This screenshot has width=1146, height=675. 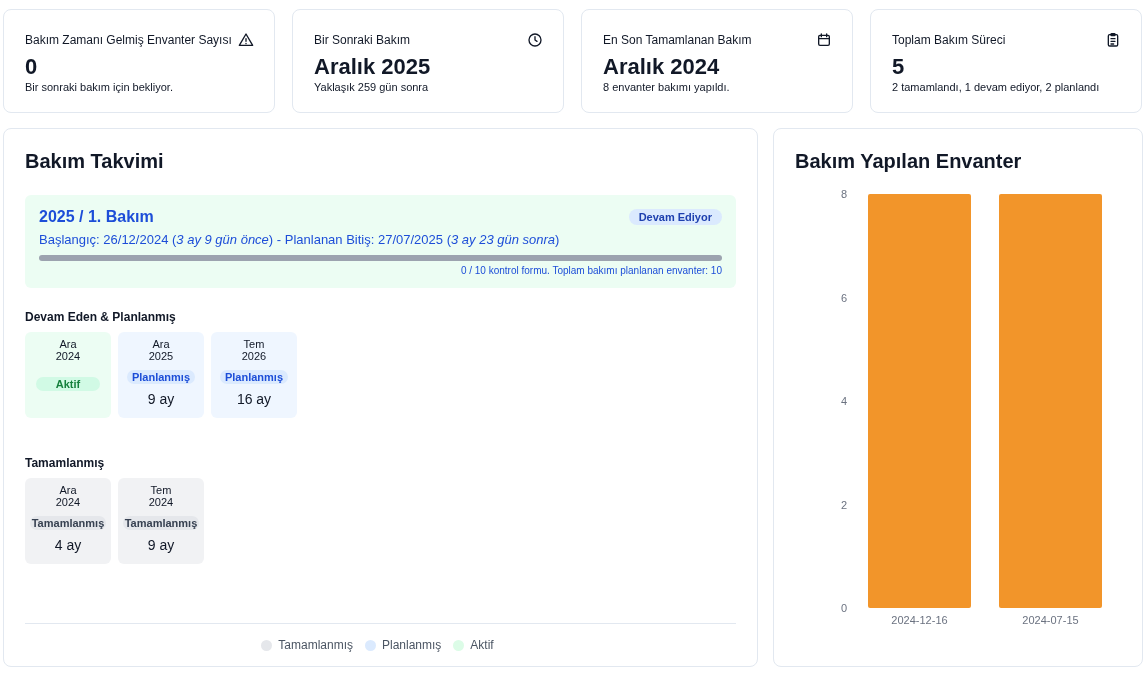 I want to click on stat-title: Bir Sonraki Bakım, so click(x=362, y=40).